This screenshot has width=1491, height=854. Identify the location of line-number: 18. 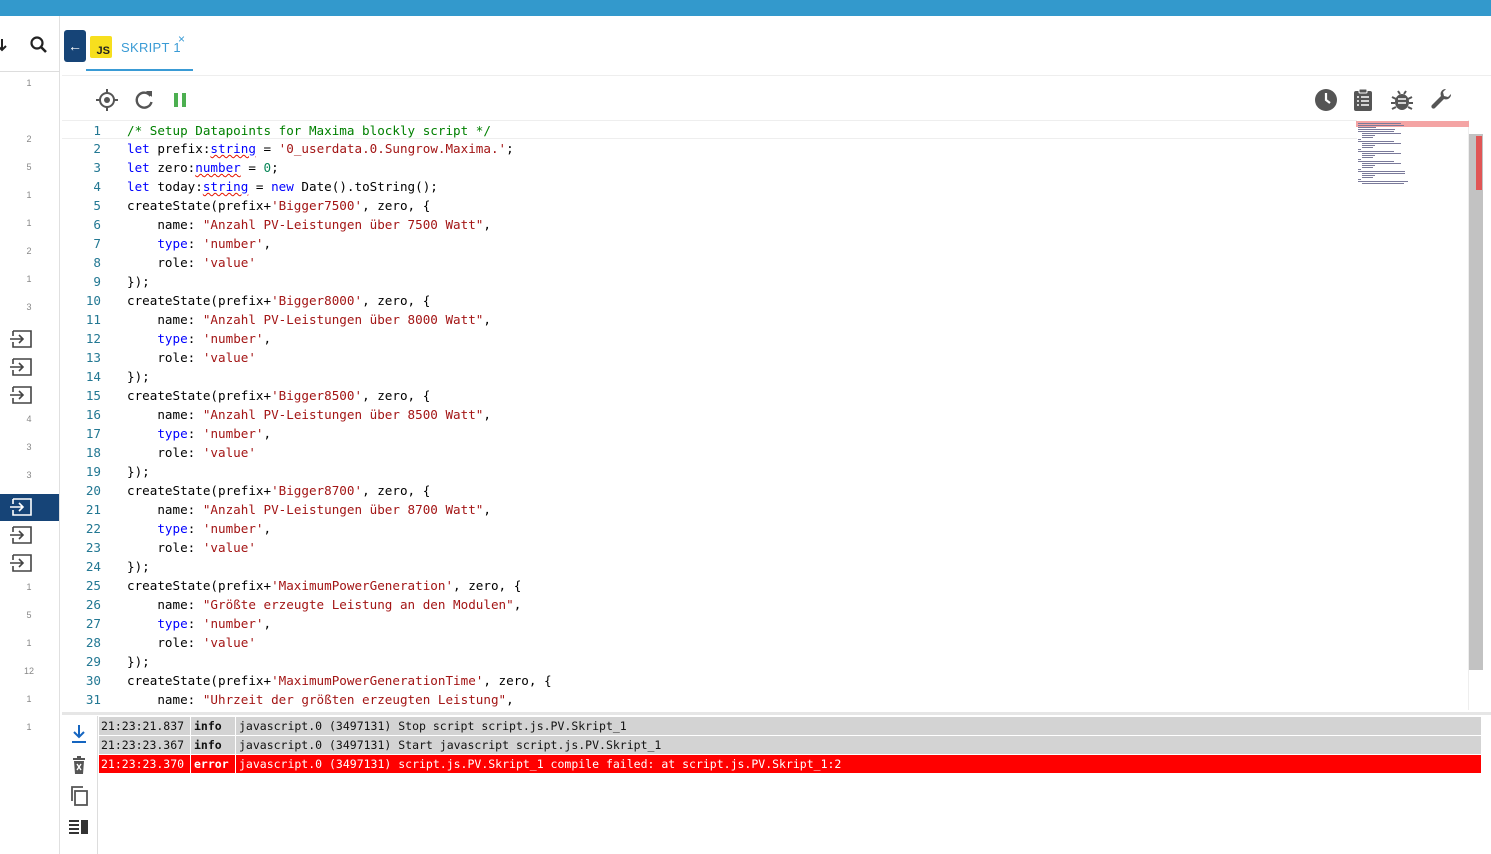
(93, 452).